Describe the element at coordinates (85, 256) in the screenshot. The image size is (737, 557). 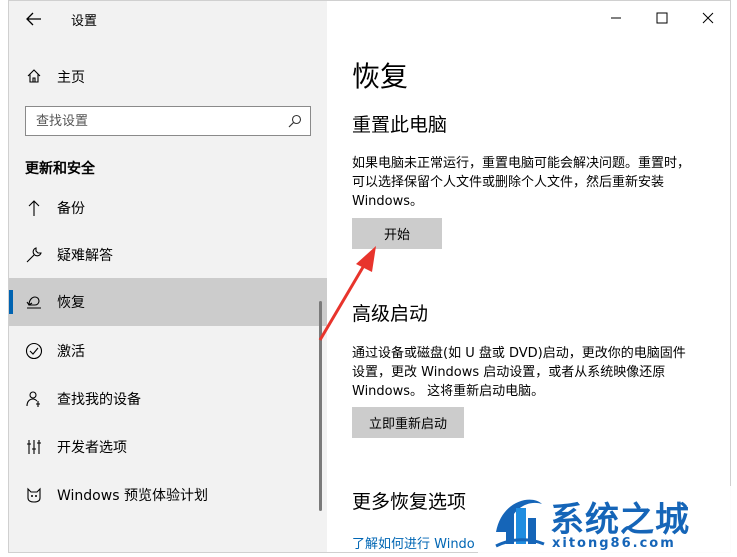
I see `sidebar-item-label: 疑难解答` at that location.